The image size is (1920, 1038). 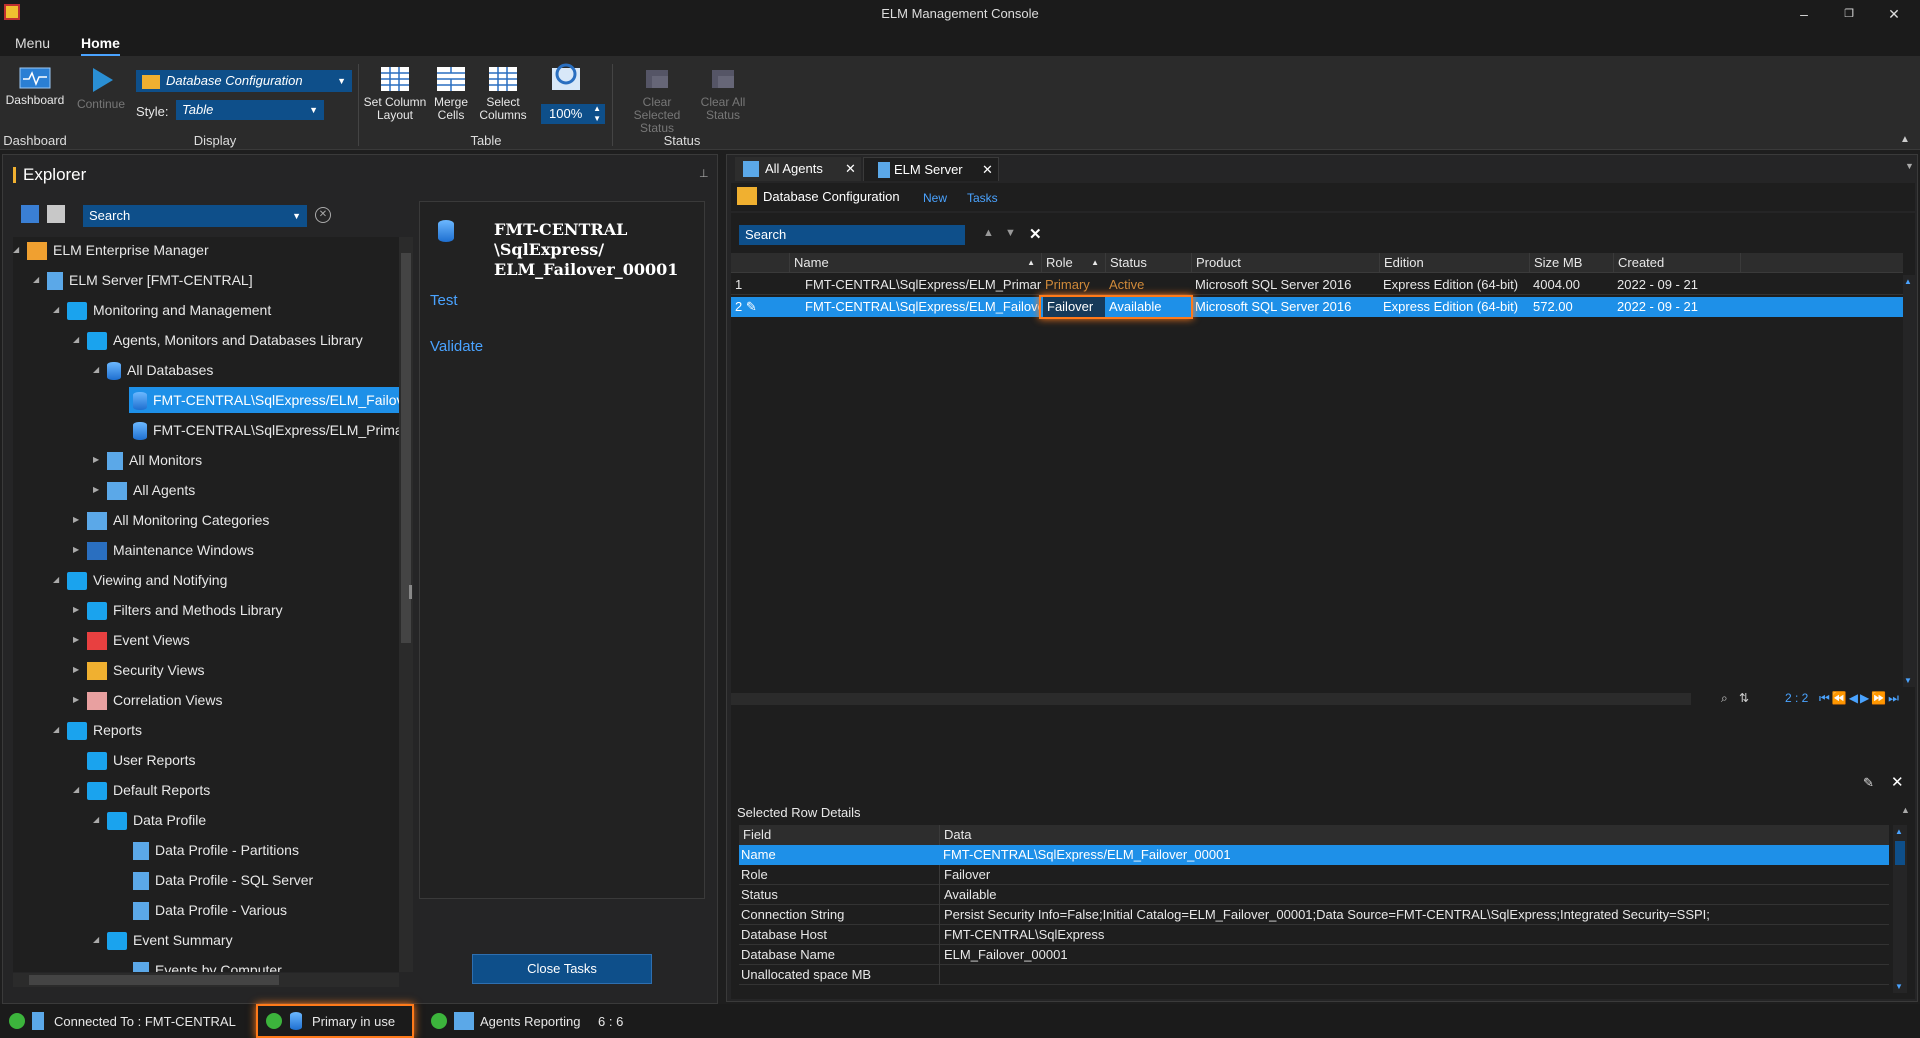 I want to click on tree-node: FMT-CENTRAL\SqlExpress/ELM_Primary_00001, so click(x=264, y=430).